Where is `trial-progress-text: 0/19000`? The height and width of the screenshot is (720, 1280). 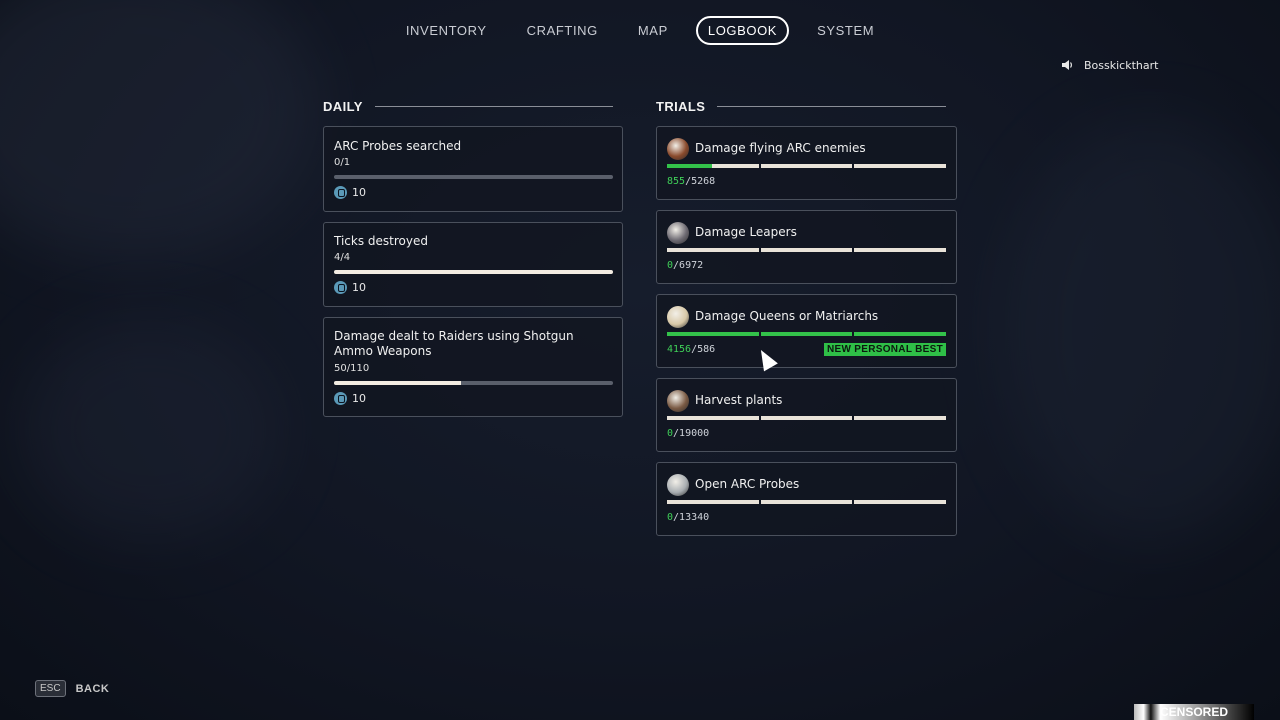
trial-progress-text: 0/19000 is located at coordinates (688, 433).